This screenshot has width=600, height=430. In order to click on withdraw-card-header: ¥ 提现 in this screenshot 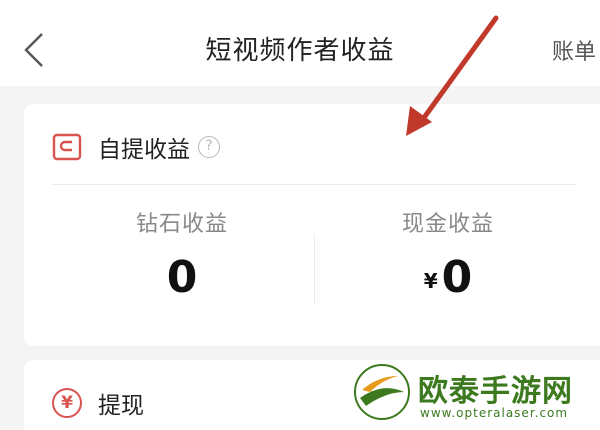, I will do `click(98, 403)`.